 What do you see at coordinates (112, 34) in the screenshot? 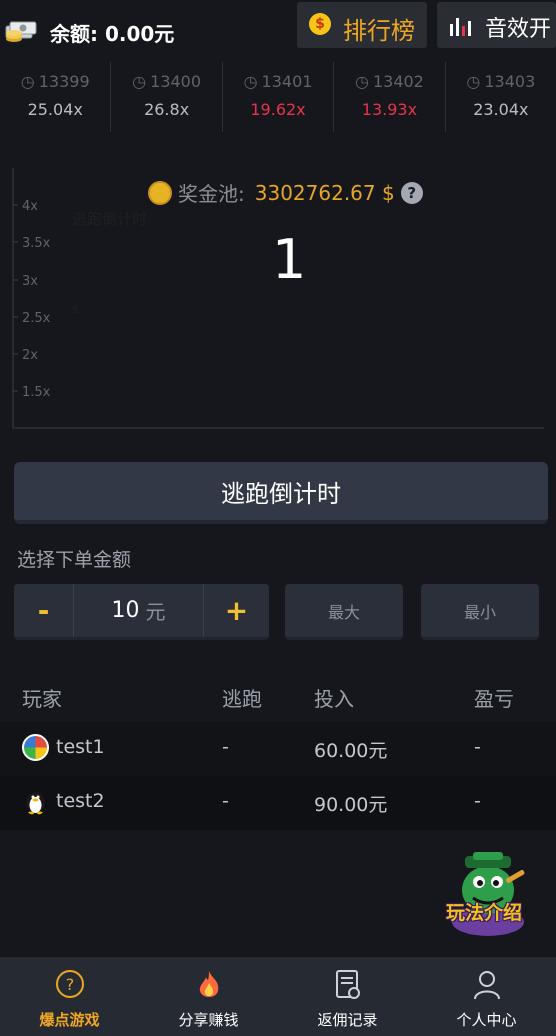
I see `balance-label: 余额: 0.00元` at bounding box center [112, 34].